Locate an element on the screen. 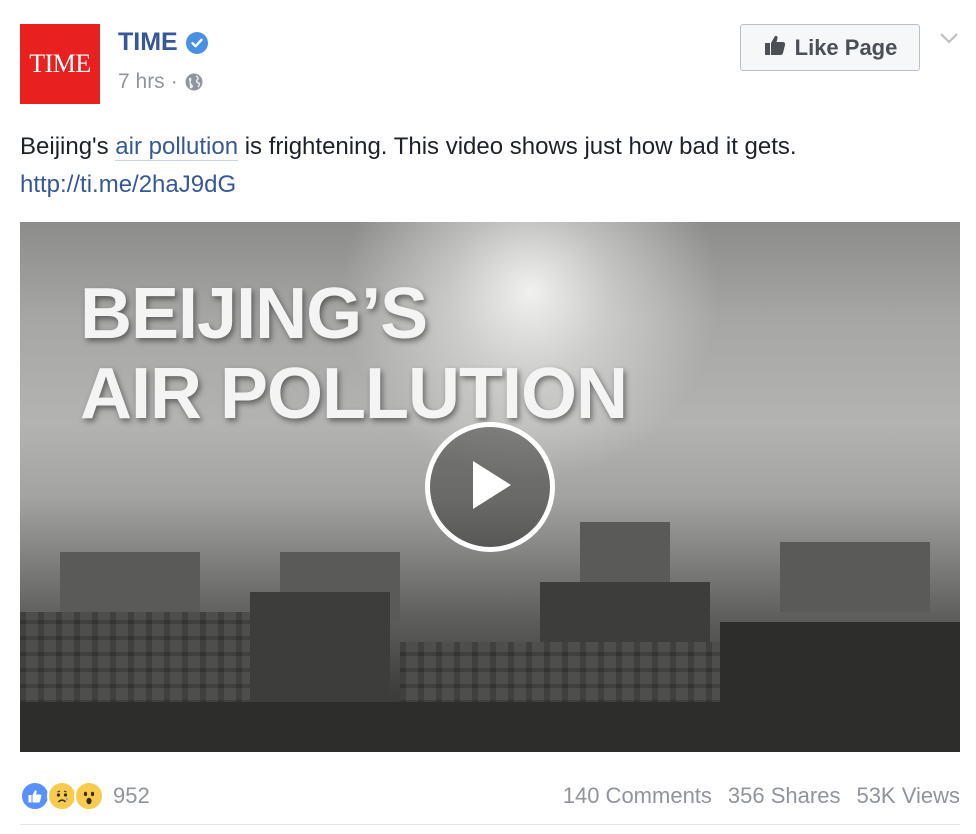 This screenshot has width=976, height=834. chevron-down-icon is located at coordinates (949, 38).